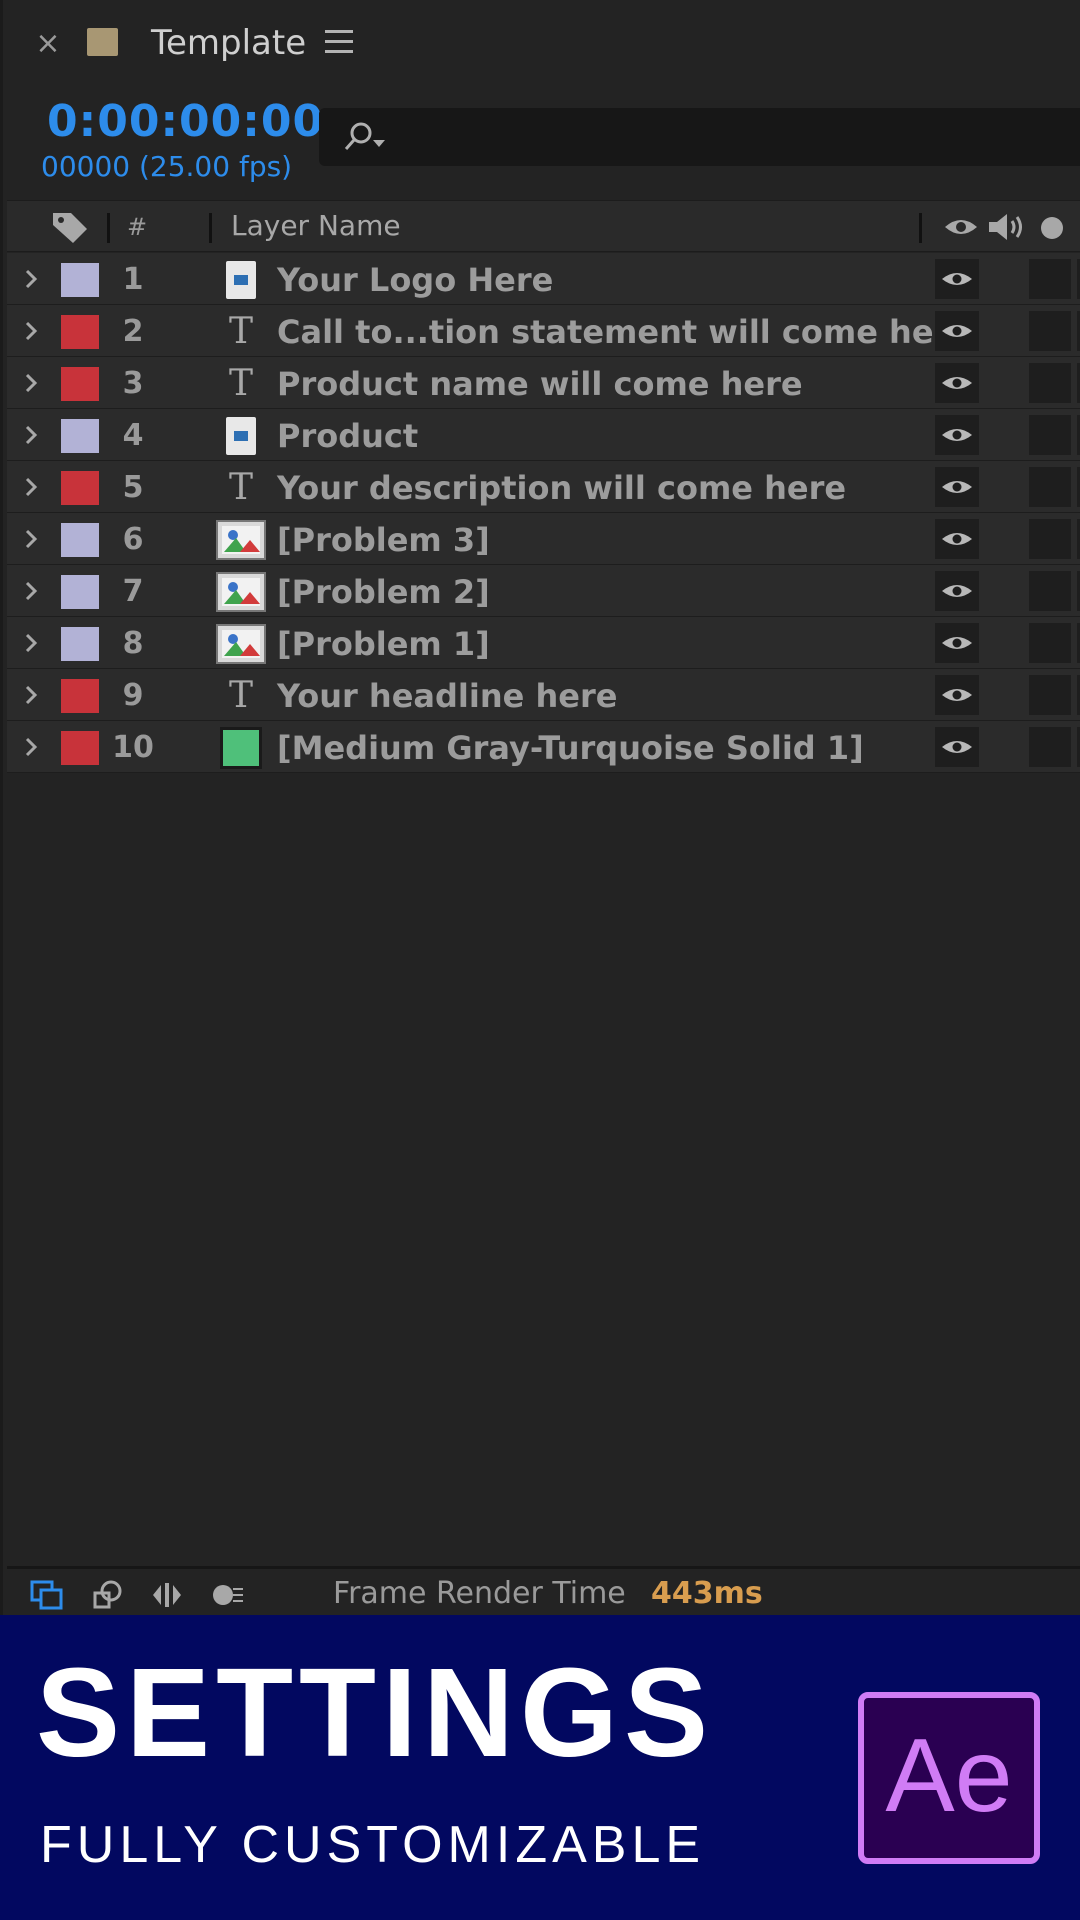 This screenshot has height=1920, width=1080. What do you see at coordinates (109, 1595) in the screenshot?
I see `transfer-controls-icon` at bounding box center [109, 1595].